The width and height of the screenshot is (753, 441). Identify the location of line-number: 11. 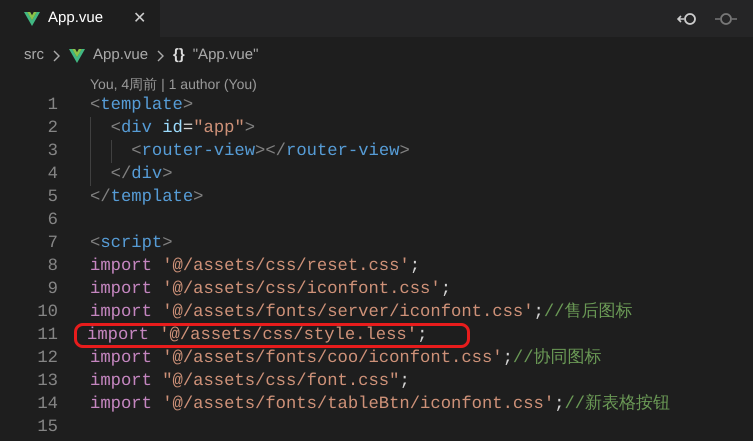
(47, 336).